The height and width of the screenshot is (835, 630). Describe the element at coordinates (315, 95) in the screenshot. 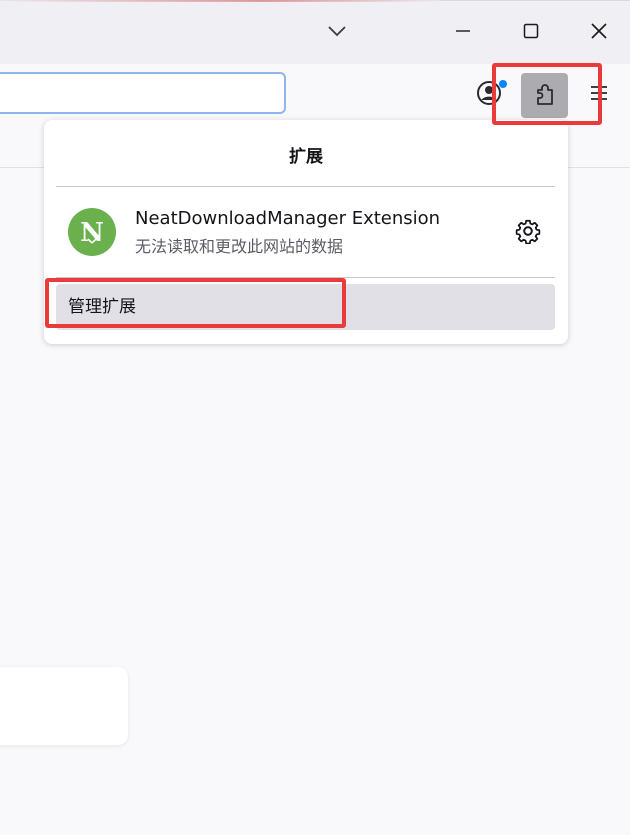

I see `navigation-toolbar` at that location.